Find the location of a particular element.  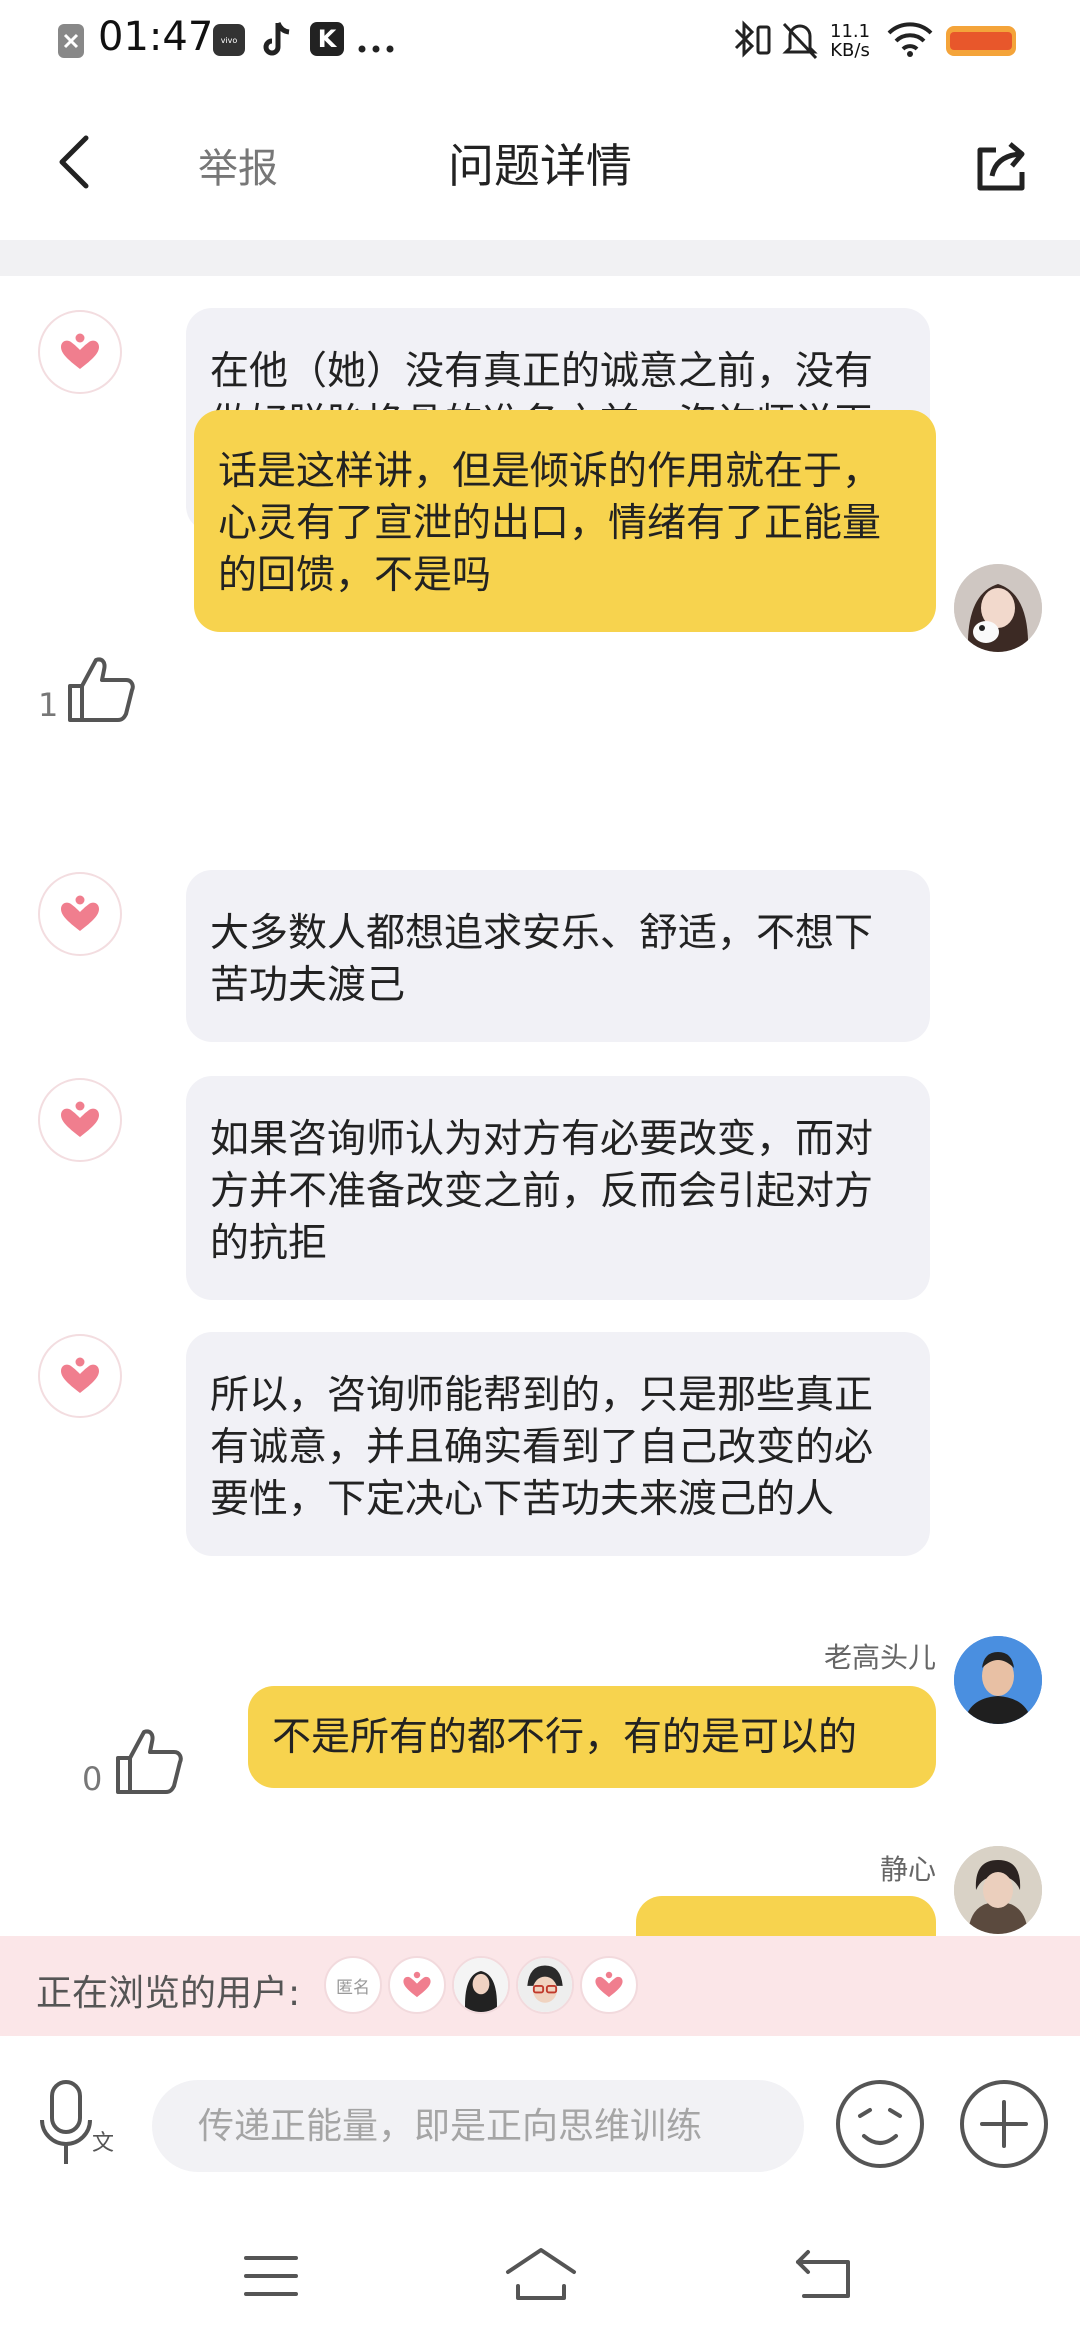

app-header: 举报 问题详情 is located at coordinates (540, 162).